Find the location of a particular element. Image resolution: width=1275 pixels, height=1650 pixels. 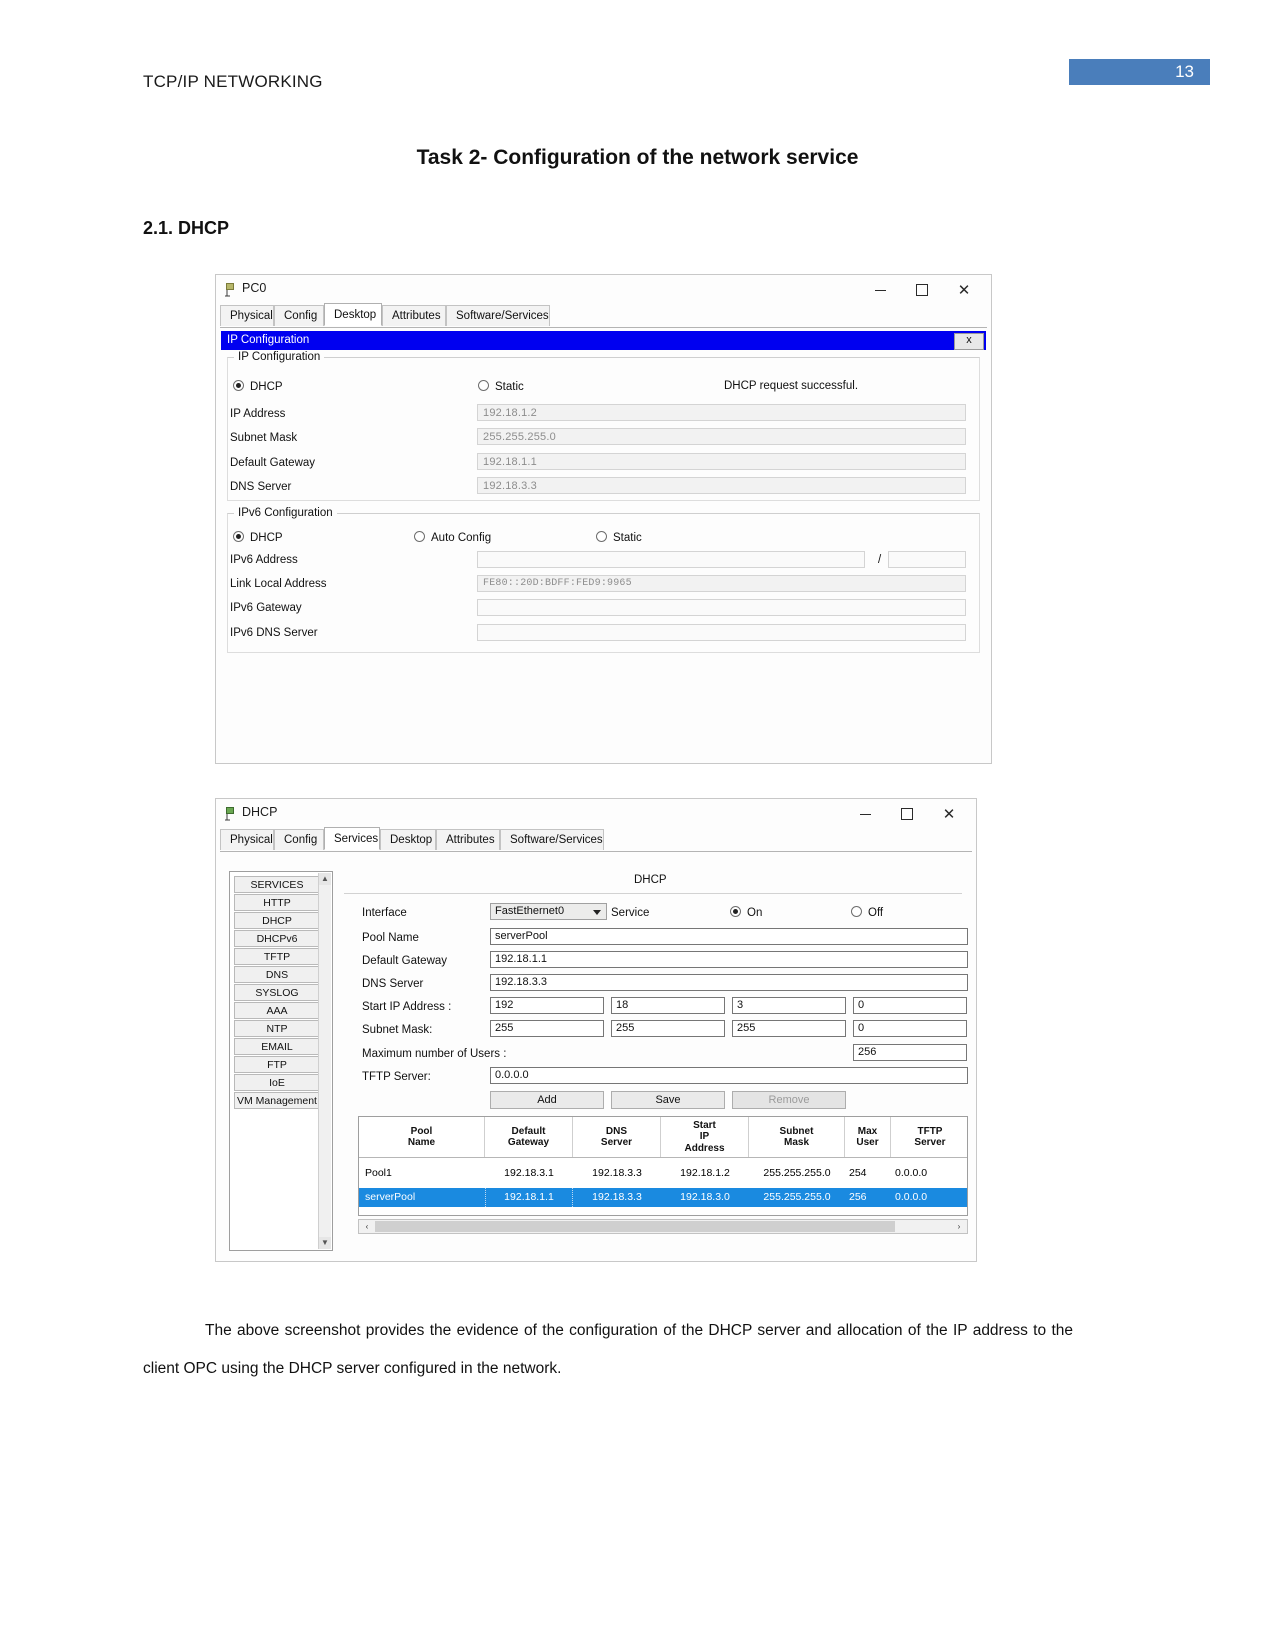

service-off-radio: Off is located at coordinates (867, 912).